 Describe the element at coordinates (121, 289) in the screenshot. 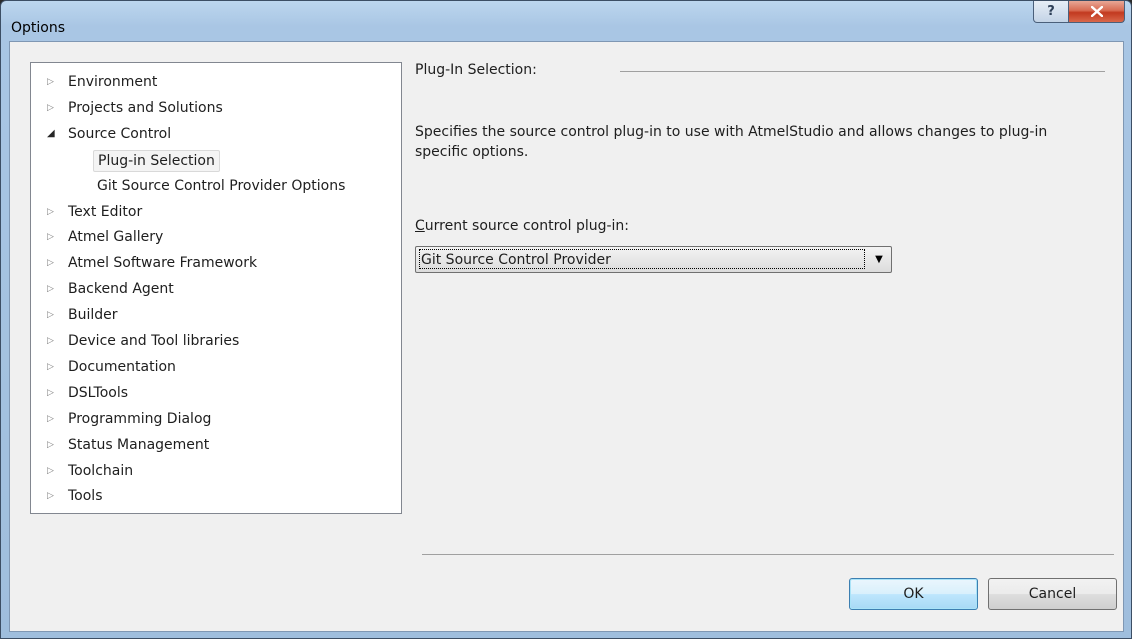

I see `tree-item-label: Backend Agent` at that location.